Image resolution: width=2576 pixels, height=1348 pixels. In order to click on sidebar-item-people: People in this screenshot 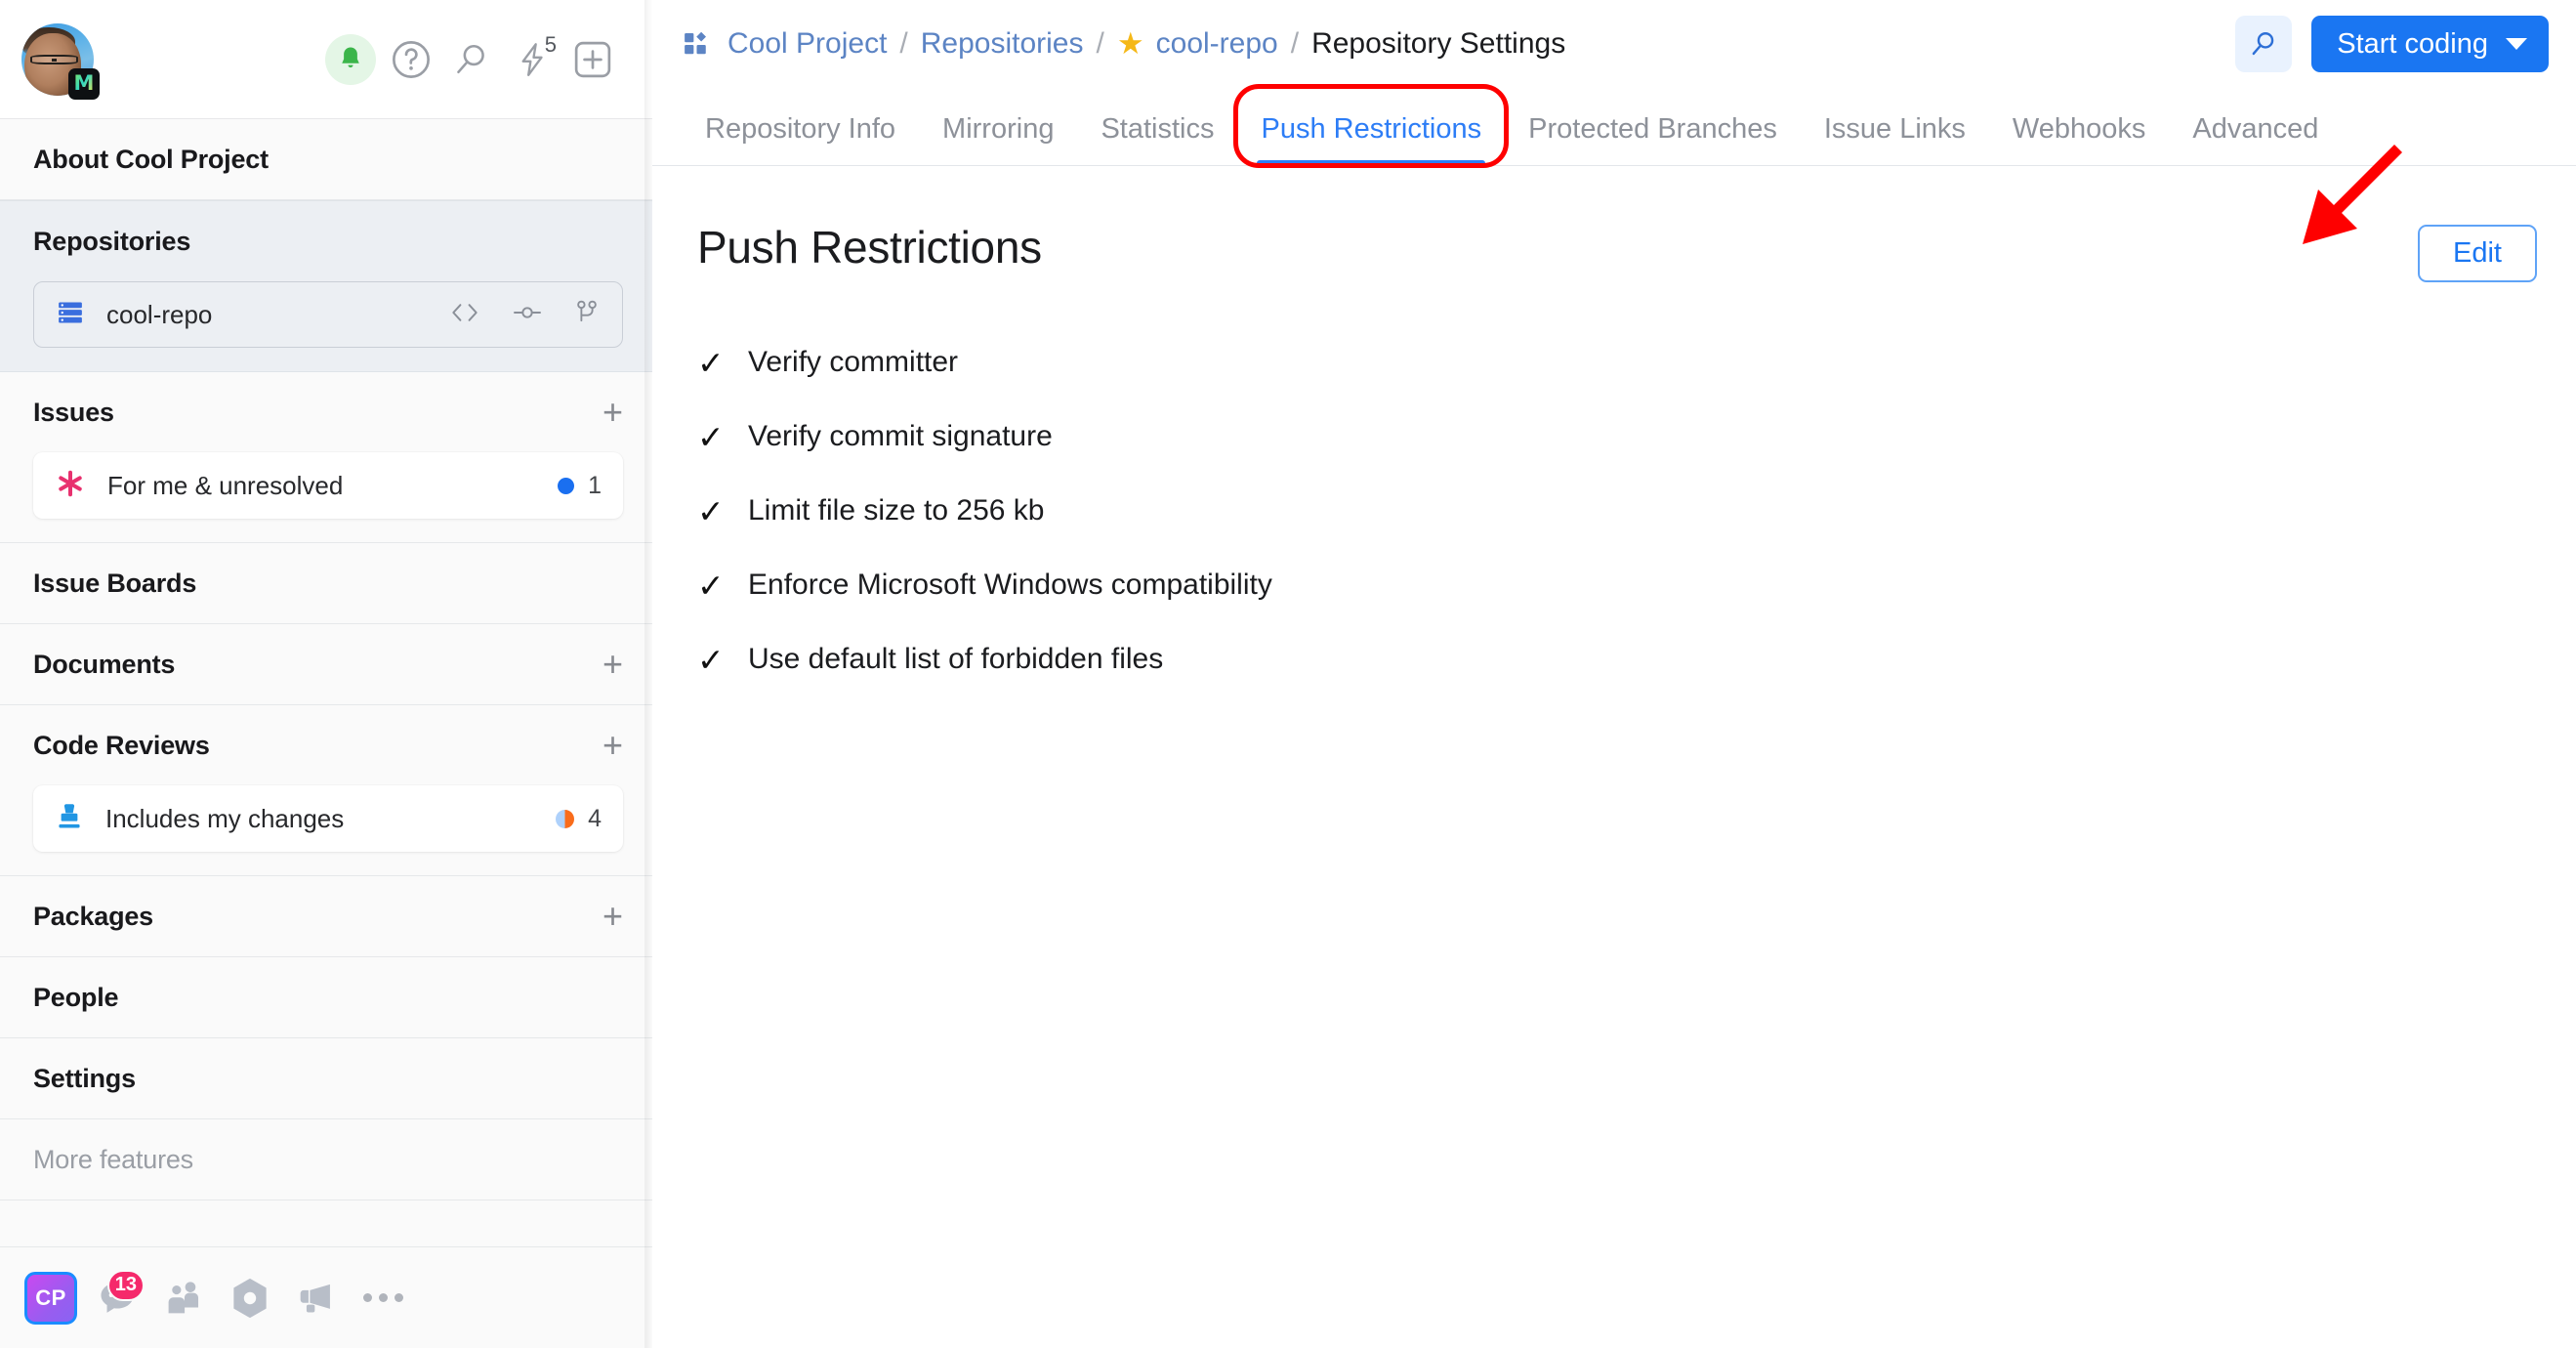, I will do `click(326, 997)`.